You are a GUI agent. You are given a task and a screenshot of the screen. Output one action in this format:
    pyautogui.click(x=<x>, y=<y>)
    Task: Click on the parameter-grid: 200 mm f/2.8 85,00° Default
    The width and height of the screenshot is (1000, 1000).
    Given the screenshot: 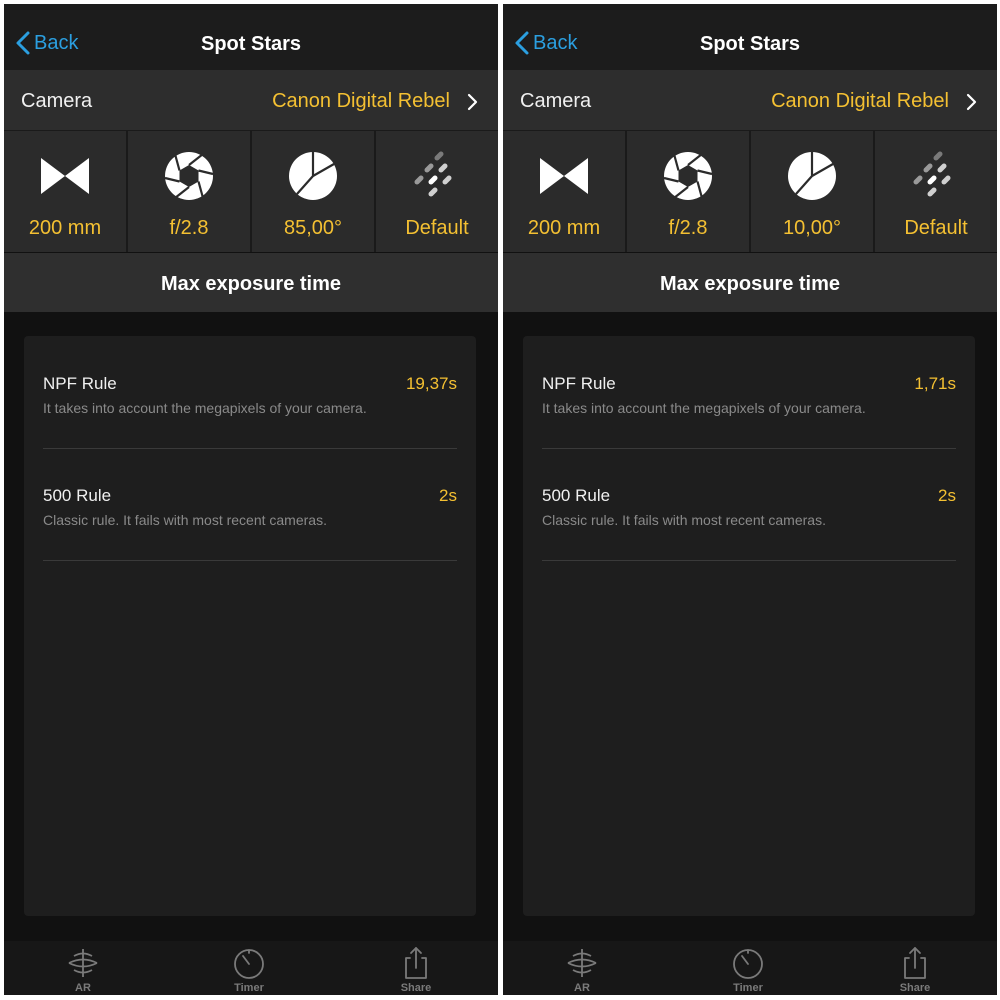 What is the action you would take?
    pyautogui.click(x=251, y=191)
    